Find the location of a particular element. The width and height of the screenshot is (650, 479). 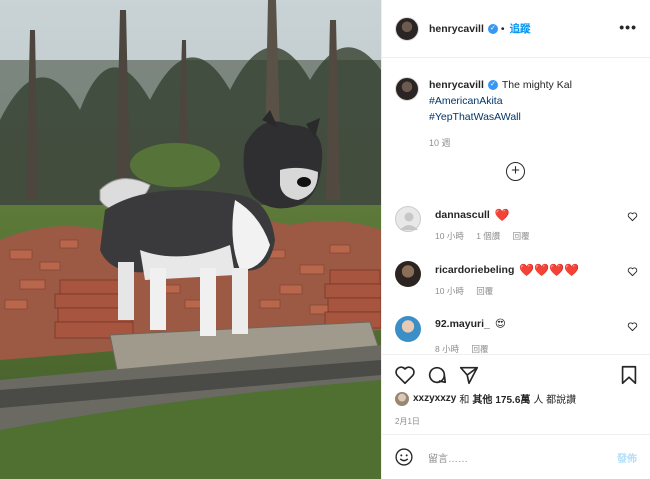

post-date: 2月1日 is located at coordinates (407, 421).